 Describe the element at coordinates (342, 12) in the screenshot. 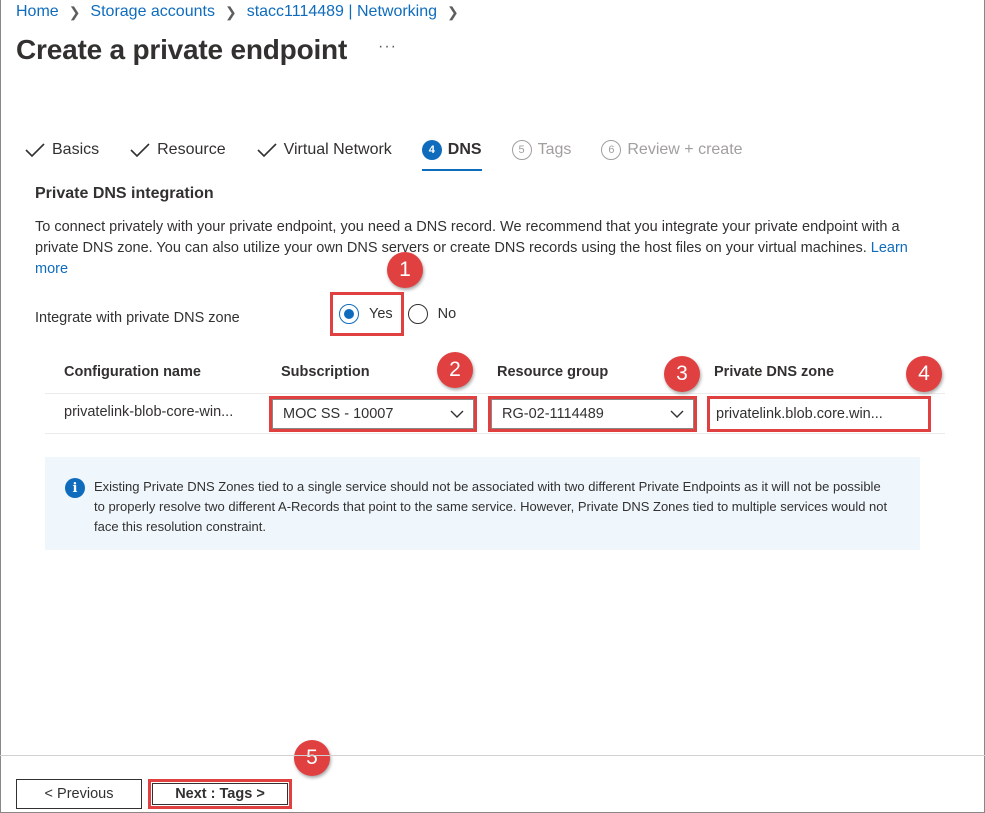

I see `breadcrumb-networking: stacc1114489 | Networking` at that location.